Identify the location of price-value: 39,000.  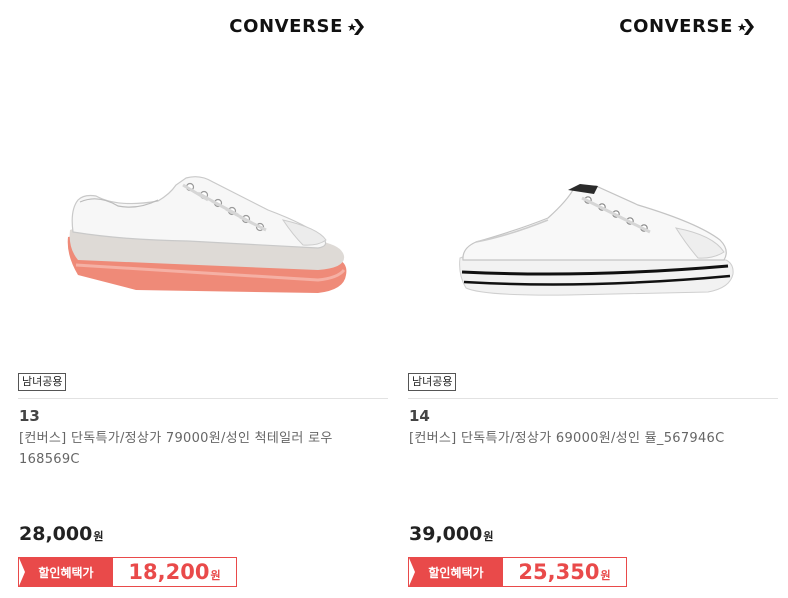
(446, 534).